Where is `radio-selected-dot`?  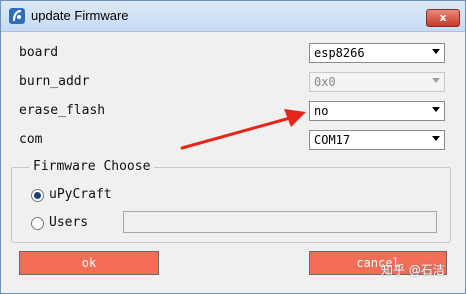
radio-selected-dot is located at coordinates (37, 195).